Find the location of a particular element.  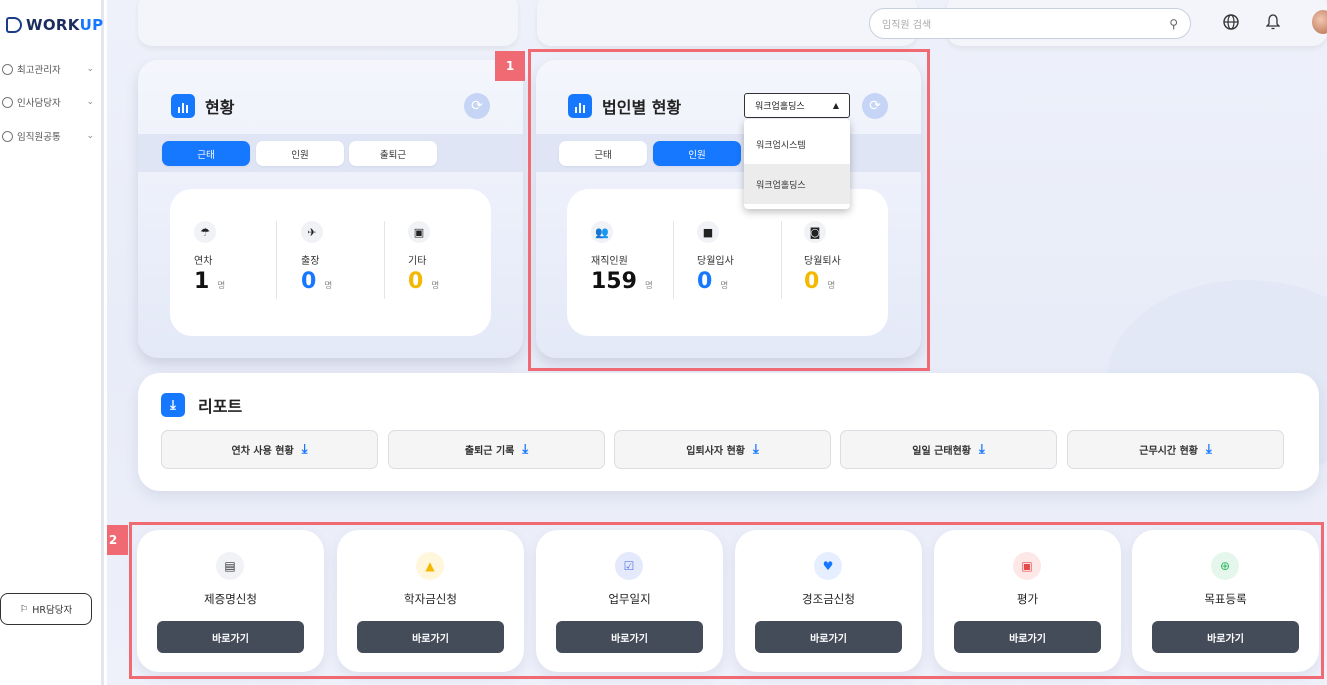

sidebar-item-label: 최고관리자 is located at coordinates (39, 70).